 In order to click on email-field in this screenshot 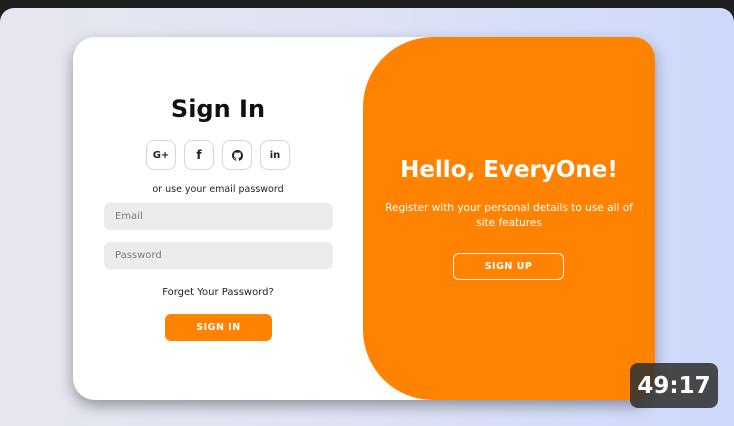, I will do `click(218, 216)`.